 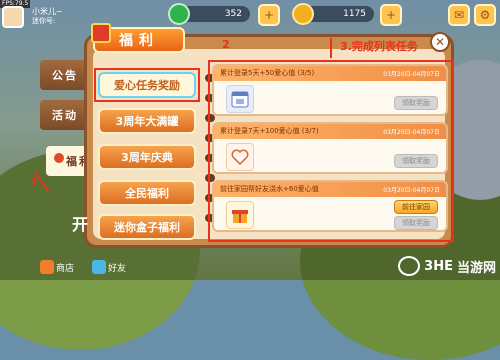 I want to click on sub-item-label: 全民福利, so click(x=147, y=193).